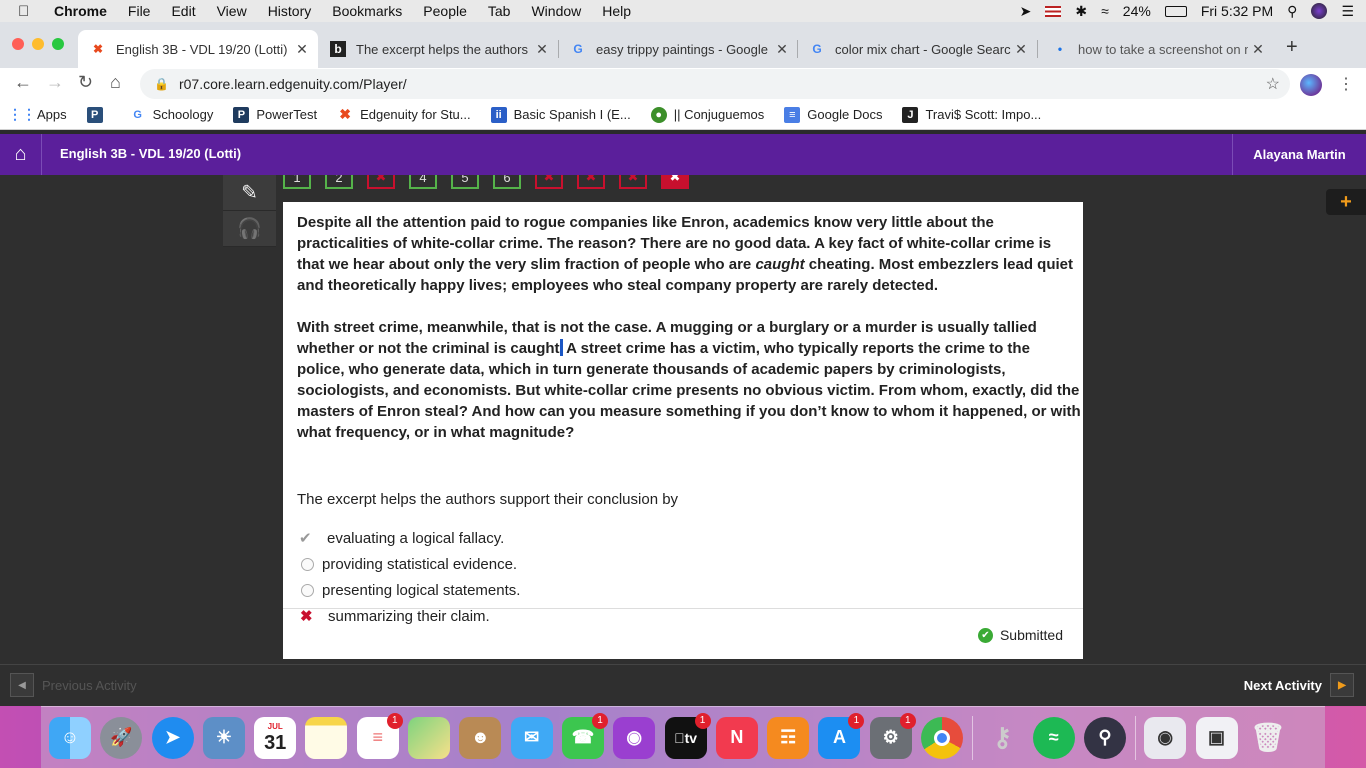 This screenshot has height=768, width=1366. Describe the element at coordinates (1292, 47) in the screenshot. I see `new-tab-icon: +` at that location.